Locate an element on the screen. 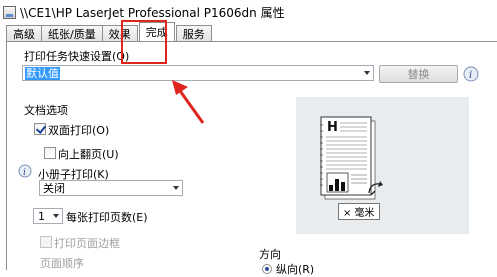  svg-text: H is located at coordinates (332, 127).